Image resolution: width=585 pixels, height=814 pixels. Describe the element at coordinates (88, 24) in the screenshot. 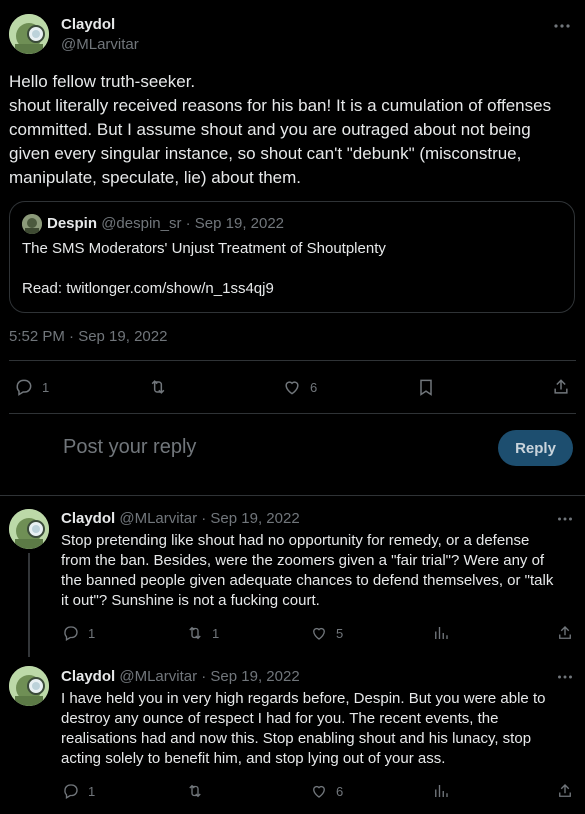

I see `author-name: Claydol` at that location.